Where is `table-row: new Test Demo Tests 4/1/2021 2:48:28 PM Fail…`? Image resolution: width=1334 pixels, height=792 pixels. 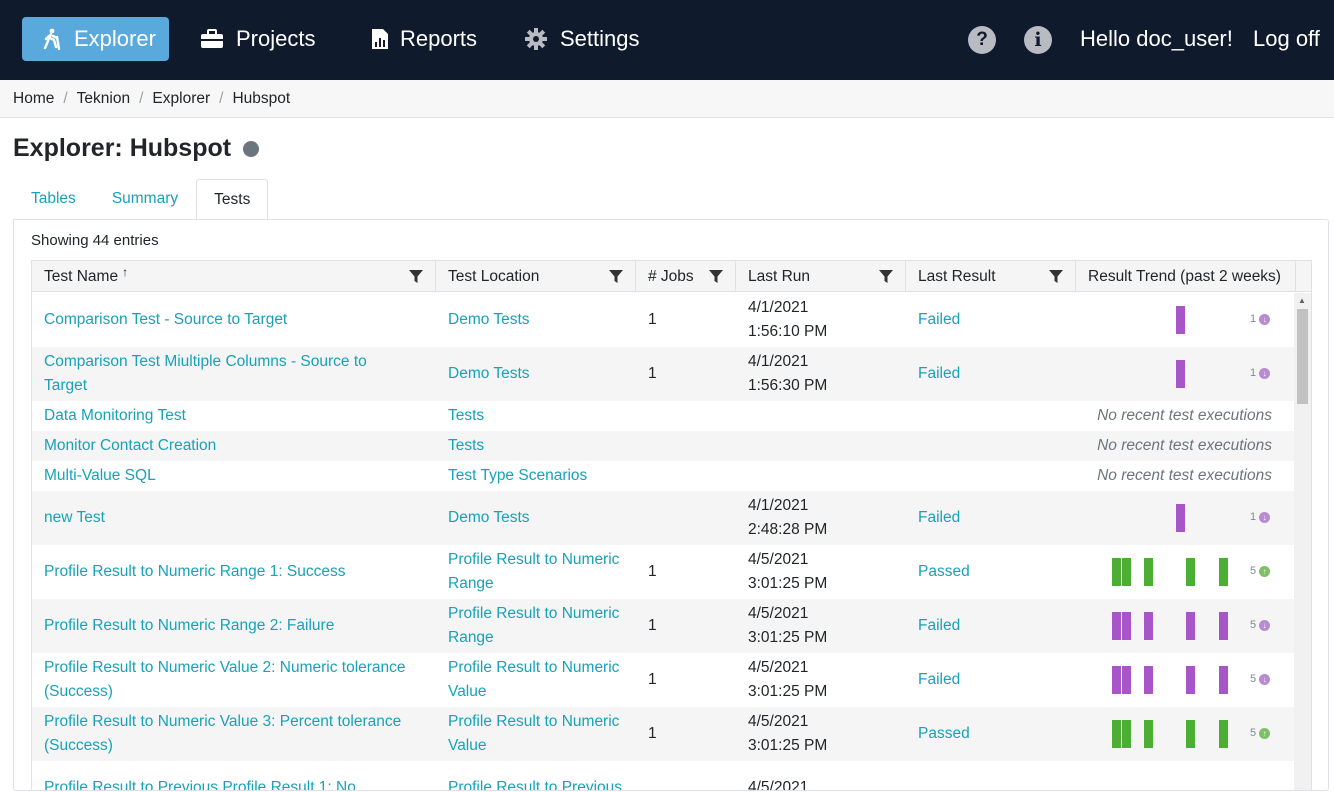
table-row: new Test Demo Tests 4/1/2021 2:48:28 PM Fail… is located at coordinates (664, 518).